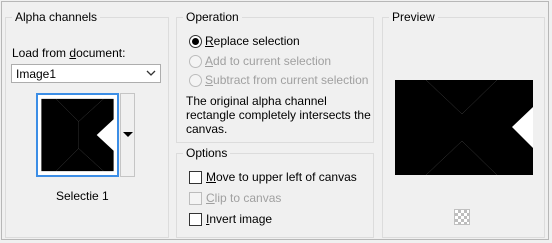 The height and width of the screenshot is (243, 552). What do you see at coordinates (195, 61) in the screenshot?
I see `add-to-selection-radio` at bounding box center [195, 61].